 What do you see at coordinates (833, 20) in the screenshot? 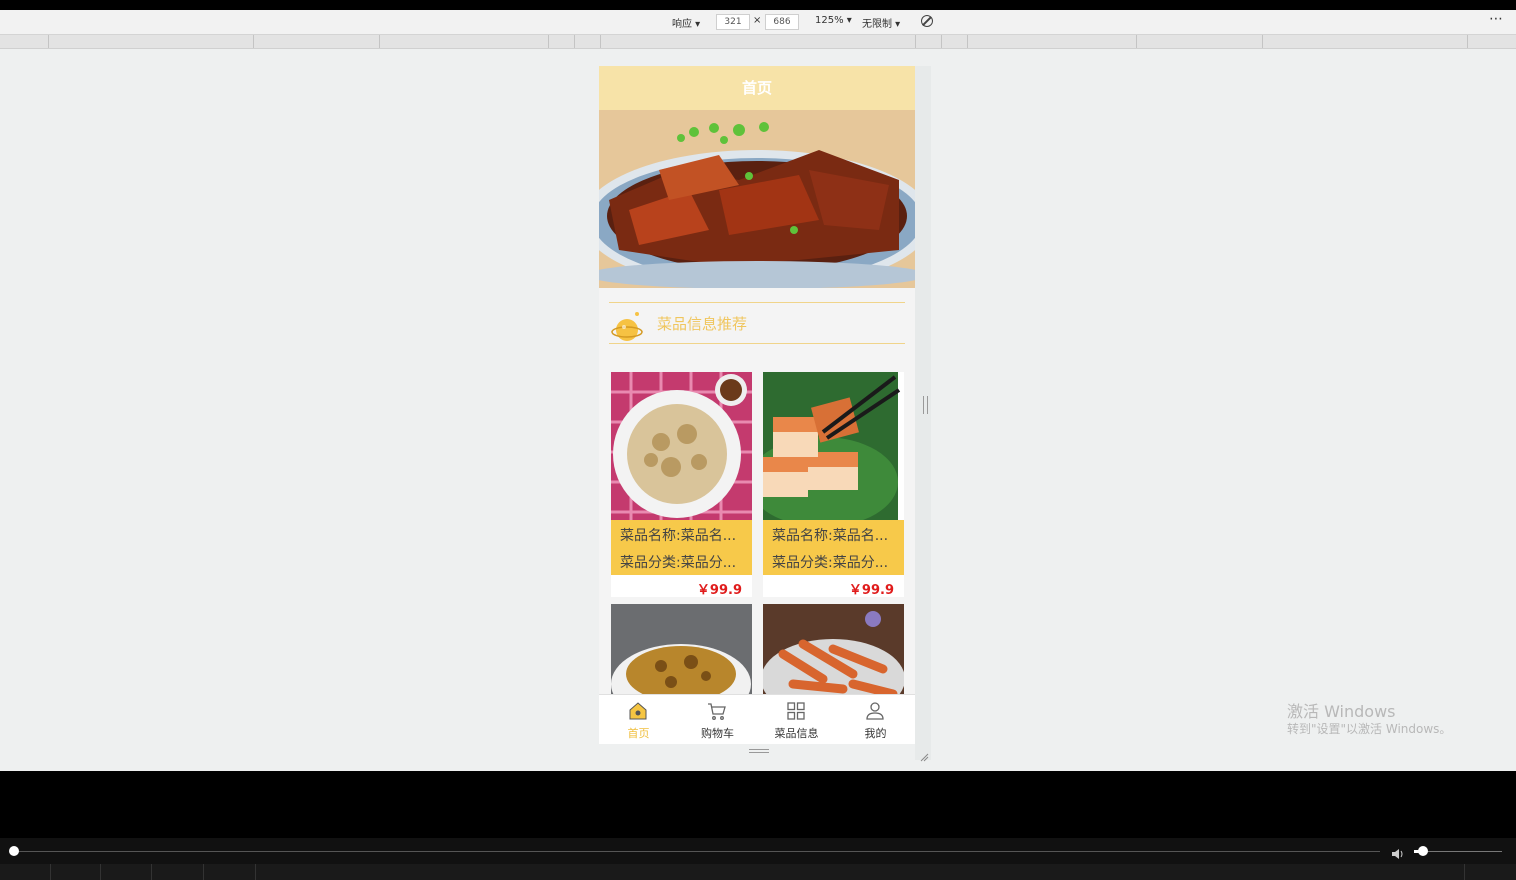
I see `zoom-dropdown: 125% ▾` at bounding box center [833, 20].